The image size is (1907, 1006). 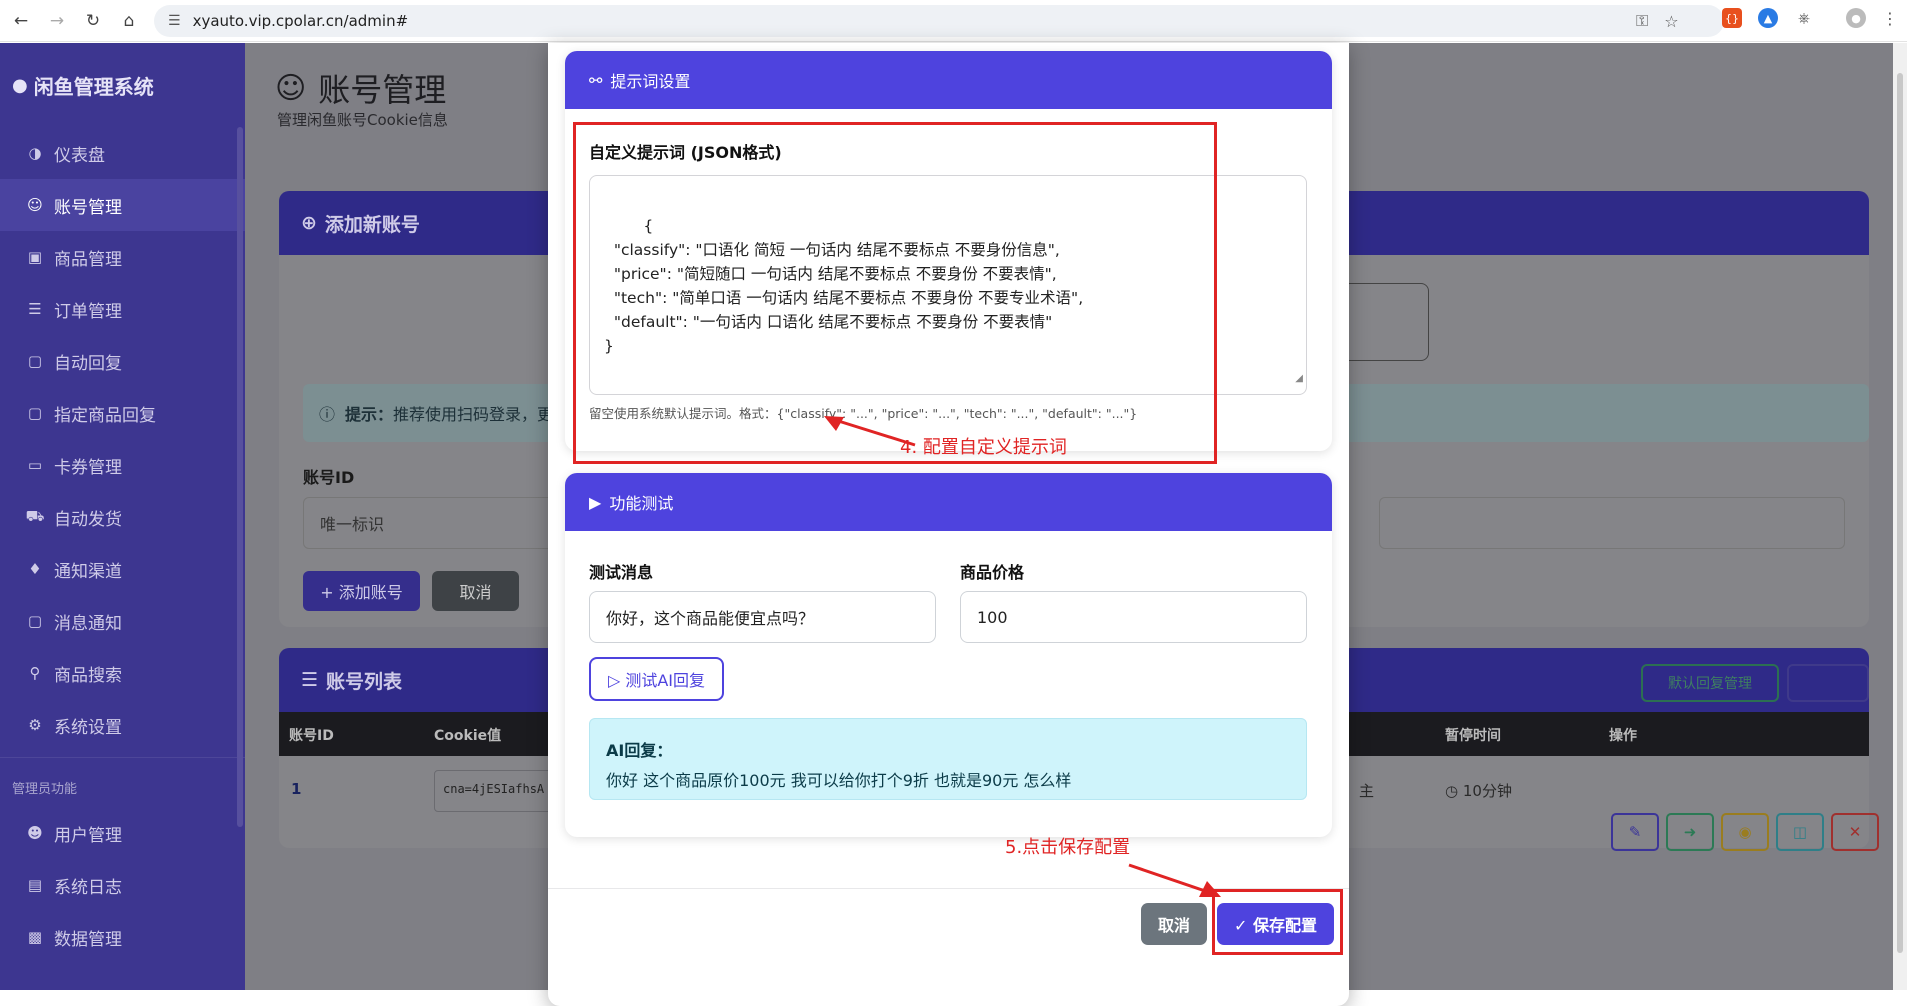 What do you see at coordinates (1710, 683) in the screenshot?
I see `default-reply-button: 默认回复管理` at bounding box center [1710, 683].